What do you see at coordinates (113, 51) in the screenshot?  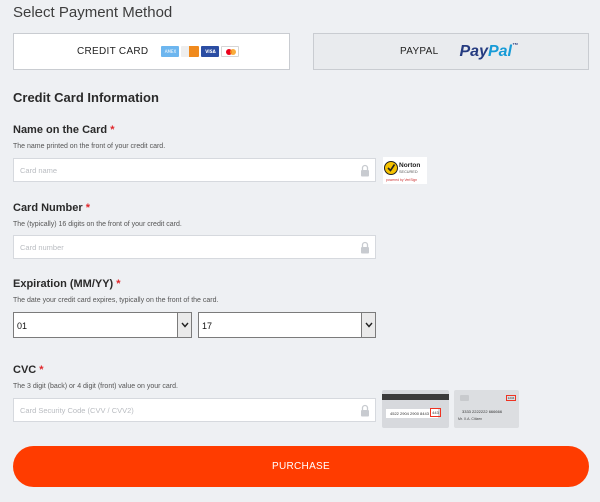 I see `tab-credit-card-label: CREDIT CARD` at bounding box center [113, 51].